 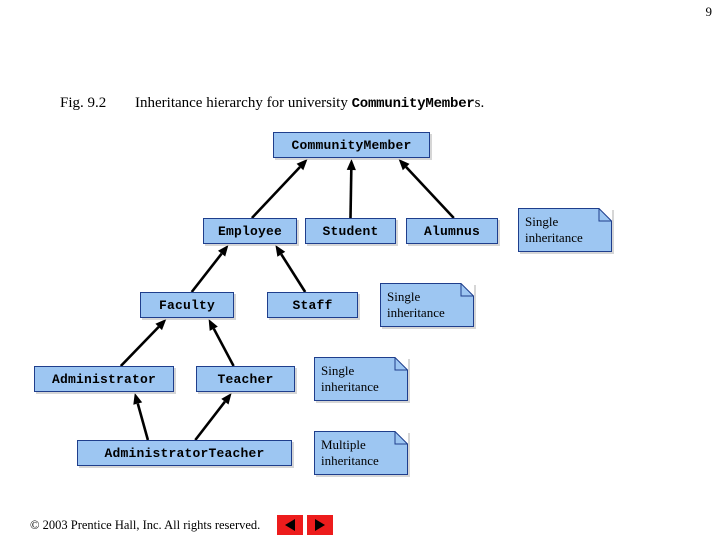 I want to click on class-box-label: AdministratorTeacher, so click(x=184, y=453).